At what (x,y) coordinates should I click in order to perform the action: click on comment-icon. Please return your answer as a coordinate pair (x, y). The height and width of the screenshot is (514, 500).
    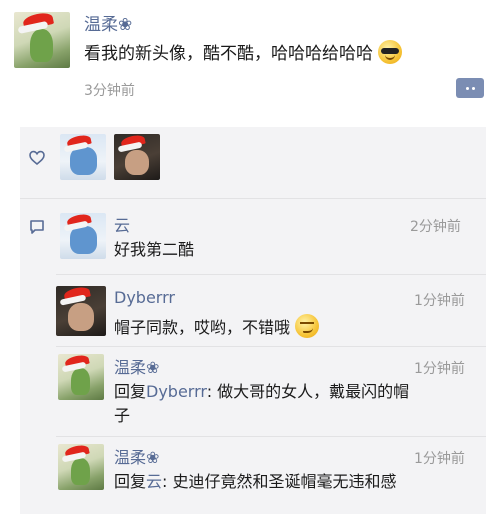
    Looking at the image, I should click on (37, 227).